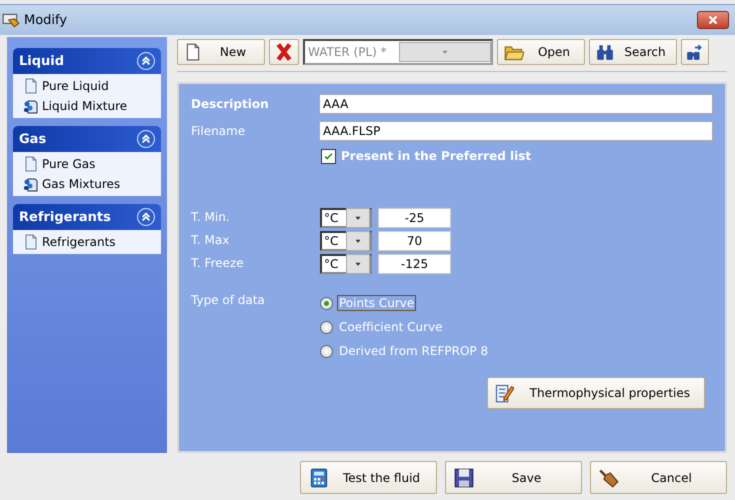 The width and height of the screenshot is (735, 500). Describe the element at coordinates (633, 52) in the screenshot. I see `search-button: Search` at that location.